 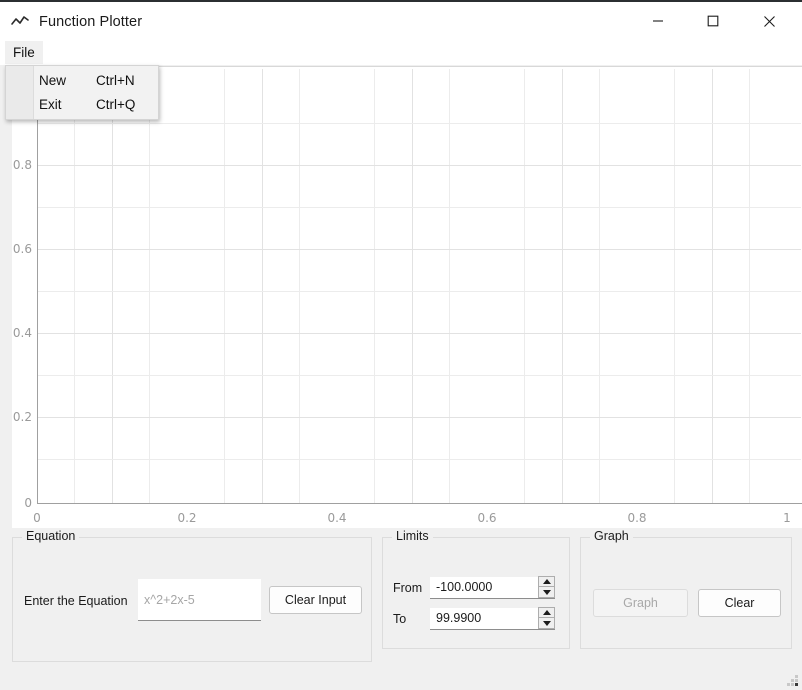 I want to click on y-tick-label: 0.2, so click(x=22, y=417).